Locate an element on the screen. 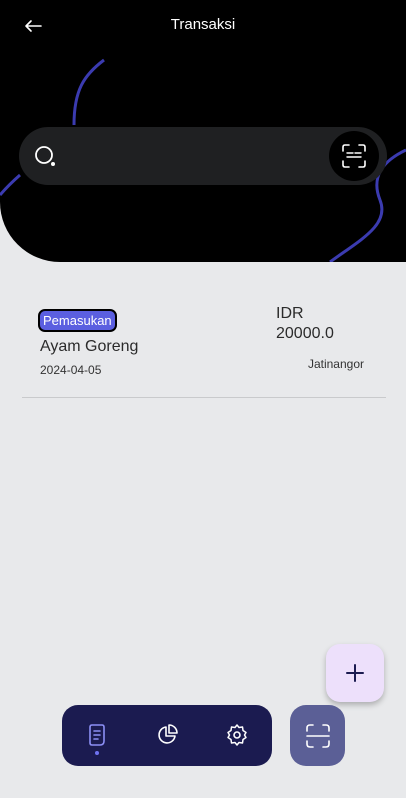 This screenshot has height=798, width=406. transaction-name: Ayam Goreng is located at coordinates (89, 346).